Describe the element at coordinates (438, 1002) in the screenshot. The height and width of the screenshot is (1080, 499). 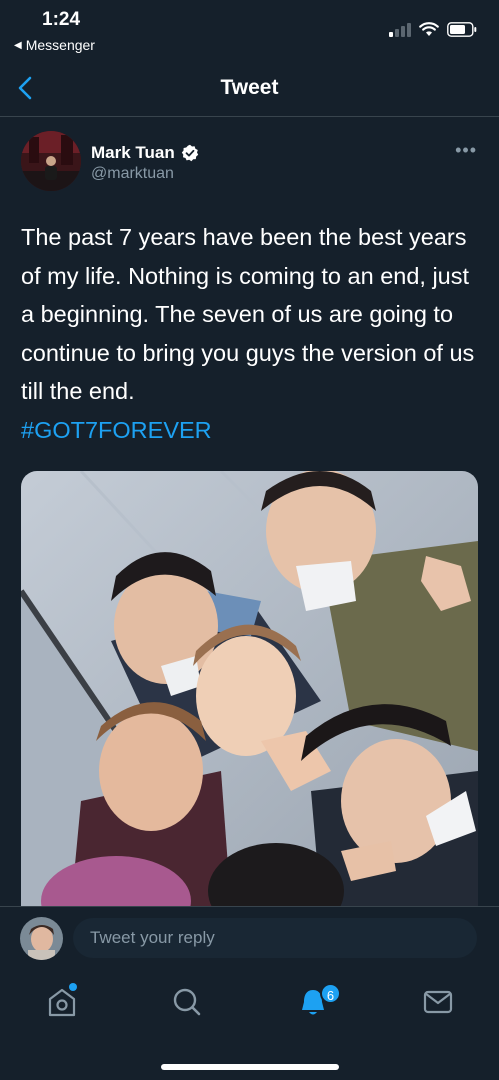
I see `mail-icon` at that location.